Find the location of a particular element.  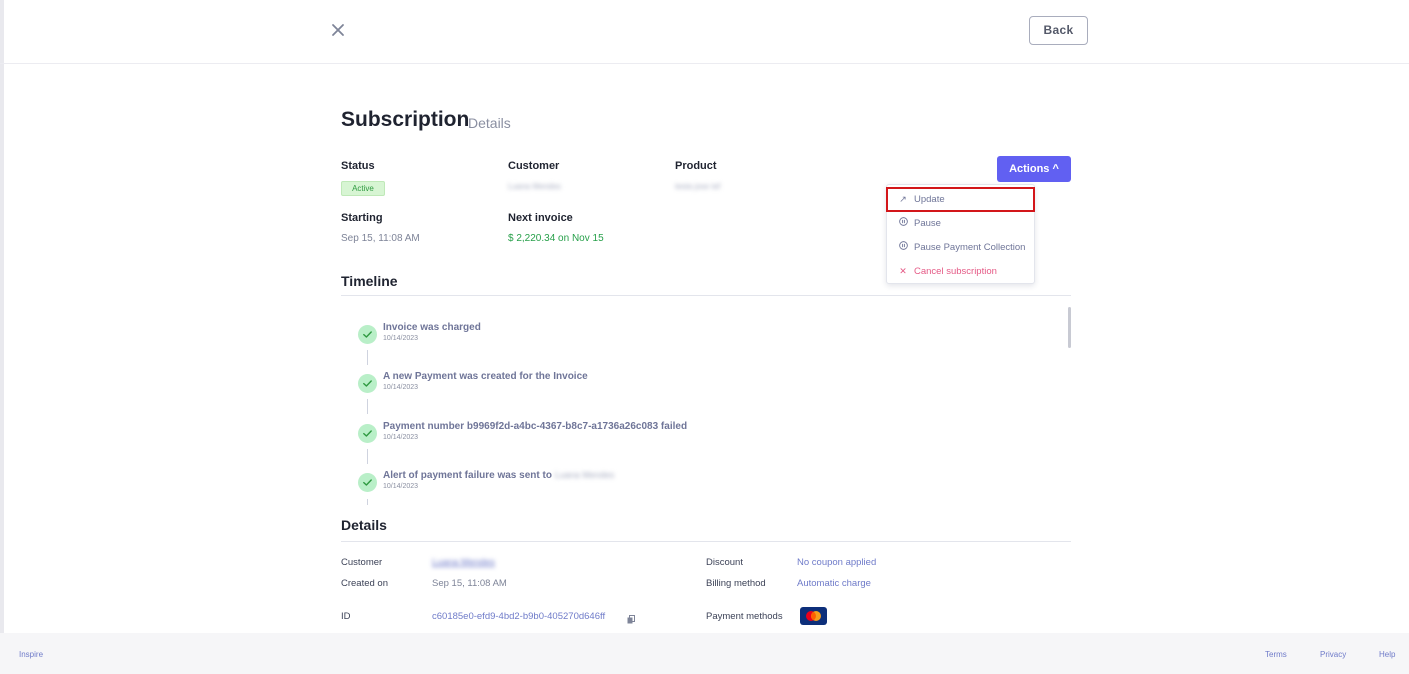

timeline-scrollbar is located at coordinates (1069, 327).